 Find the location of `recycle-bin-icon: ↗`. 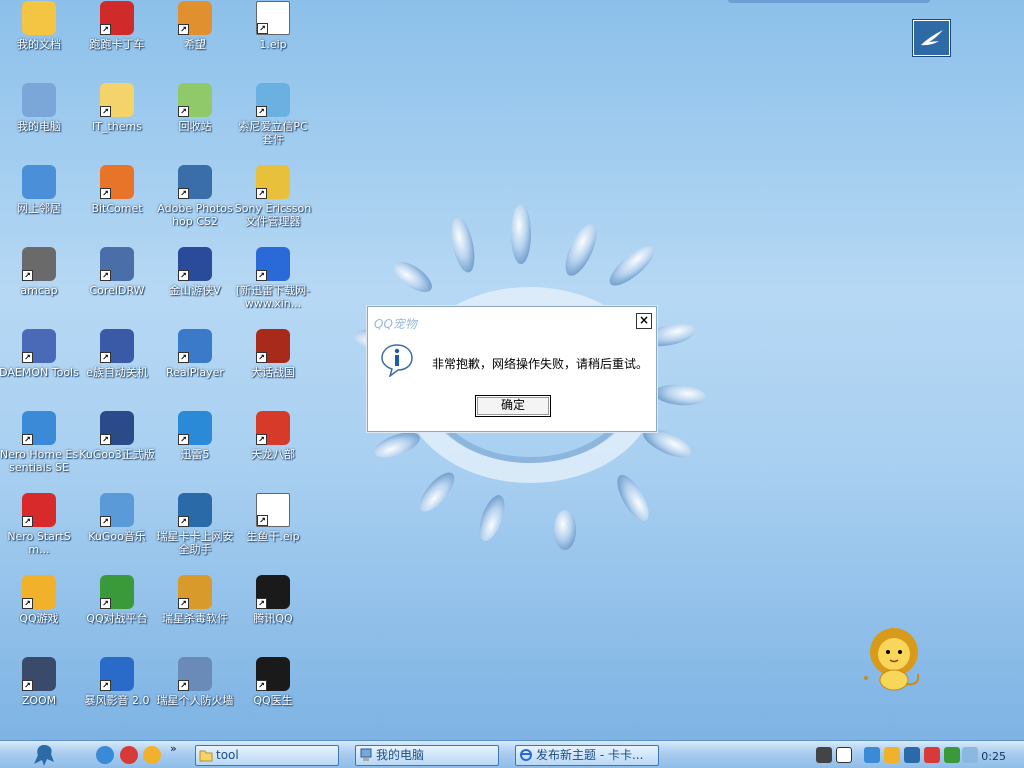

recycle-bin-icon: ↗ is located at coordinates (195, 100).